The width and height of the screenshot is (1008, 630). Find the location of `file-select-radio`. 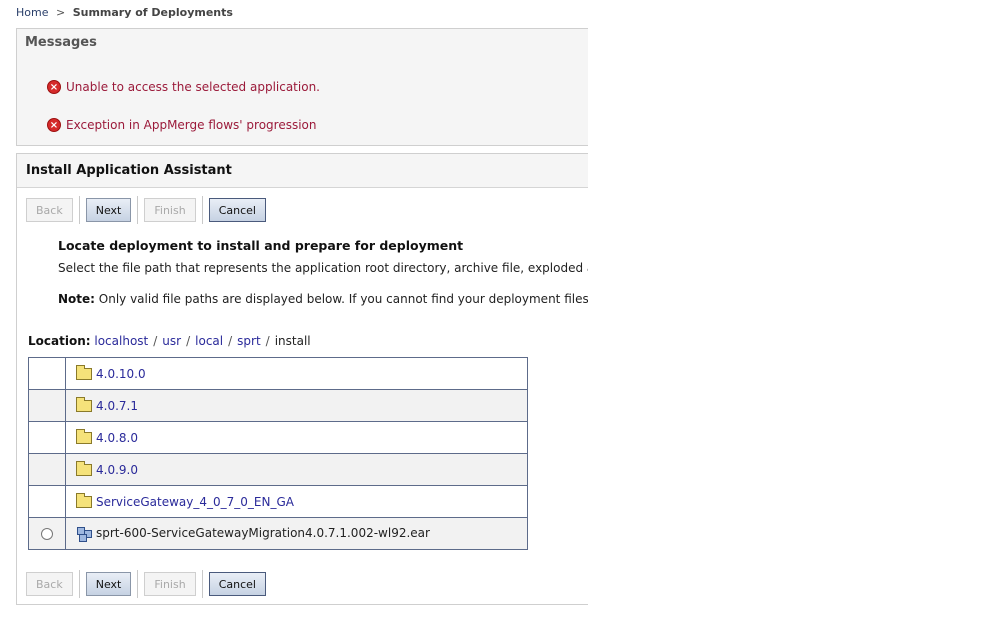

file-select-radio is located at coordinates (47, 534).